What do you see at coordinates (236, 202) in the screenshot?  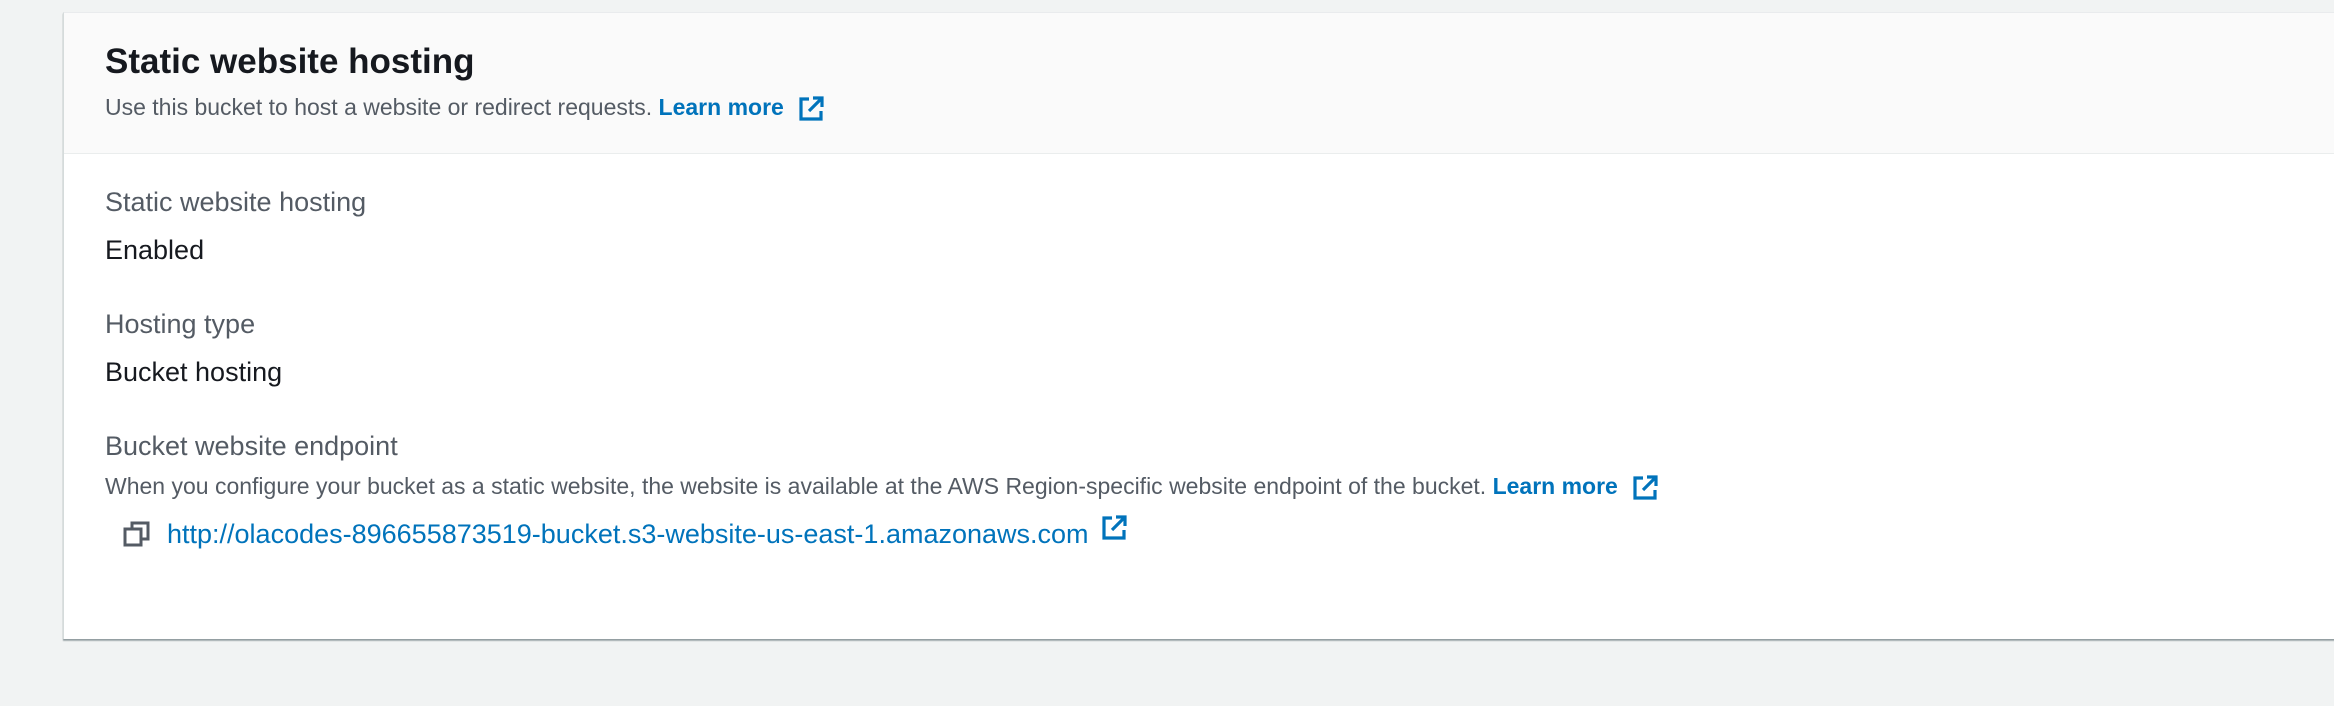 I see `field-label: Static website hosting` at bounding box center [236, 202].